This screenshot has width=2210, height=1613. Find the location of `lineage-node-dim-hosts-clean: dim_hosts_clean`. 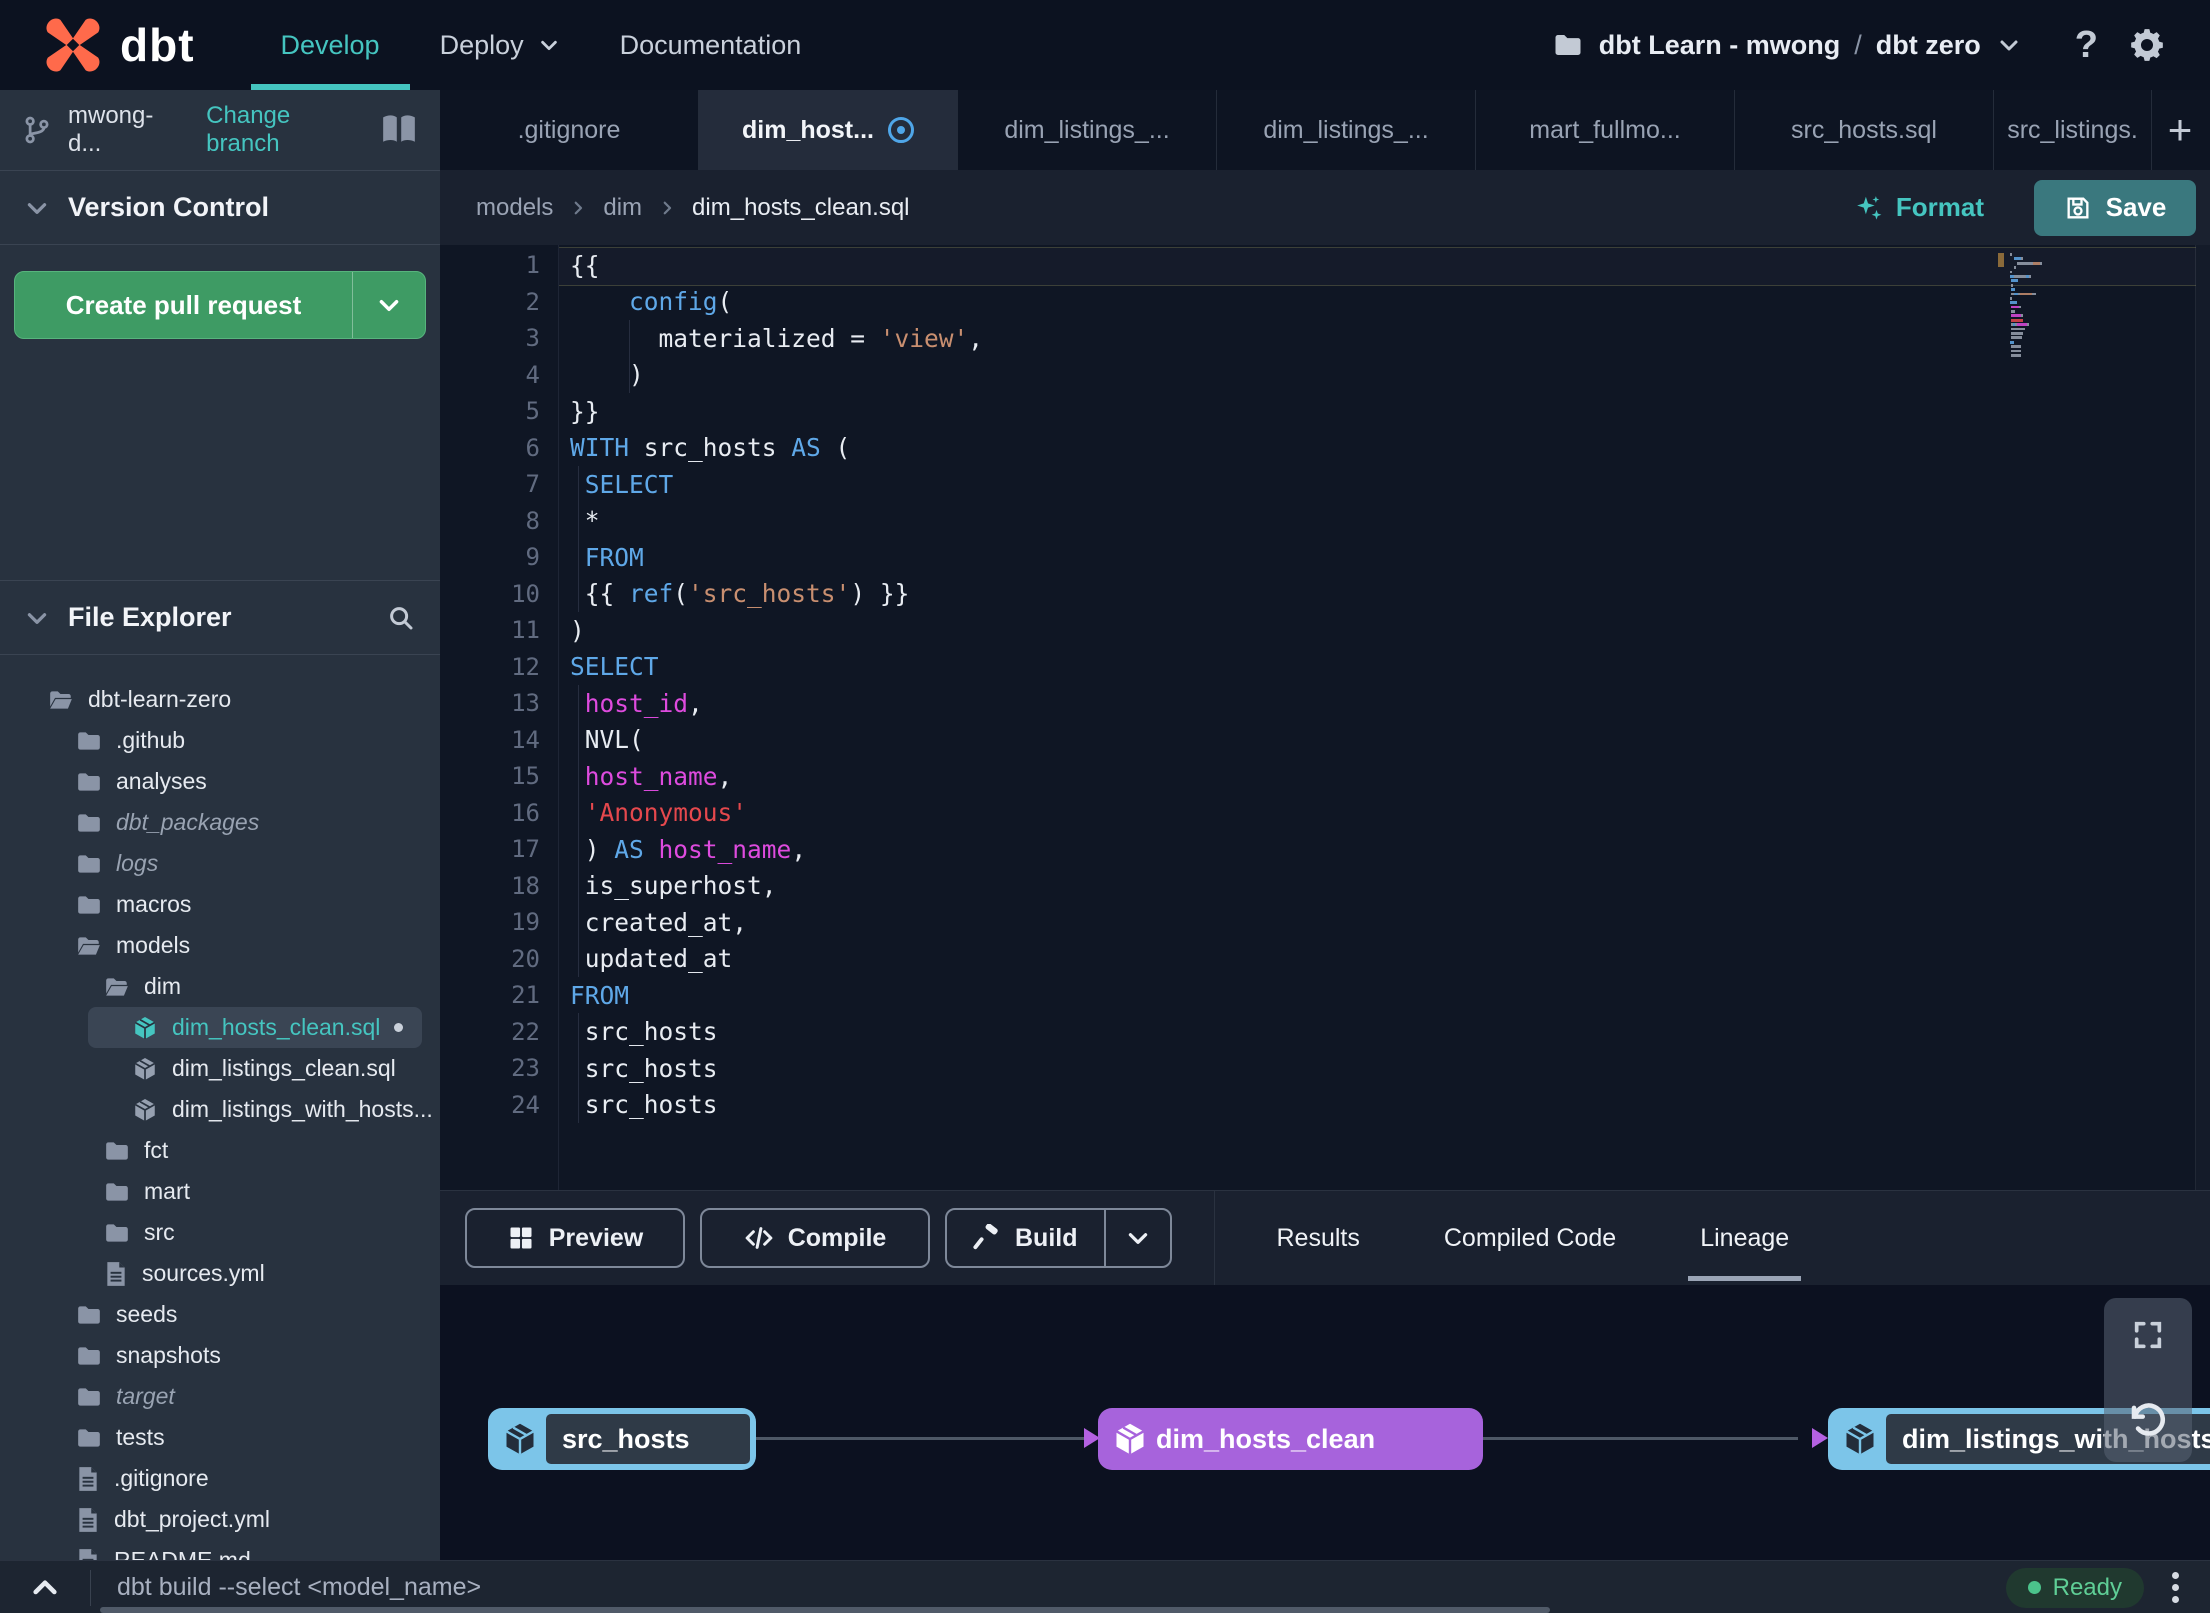

lineage-node-dim-hosts-clean: dim_hosts_clean is located at coordinates (1290, 1439).